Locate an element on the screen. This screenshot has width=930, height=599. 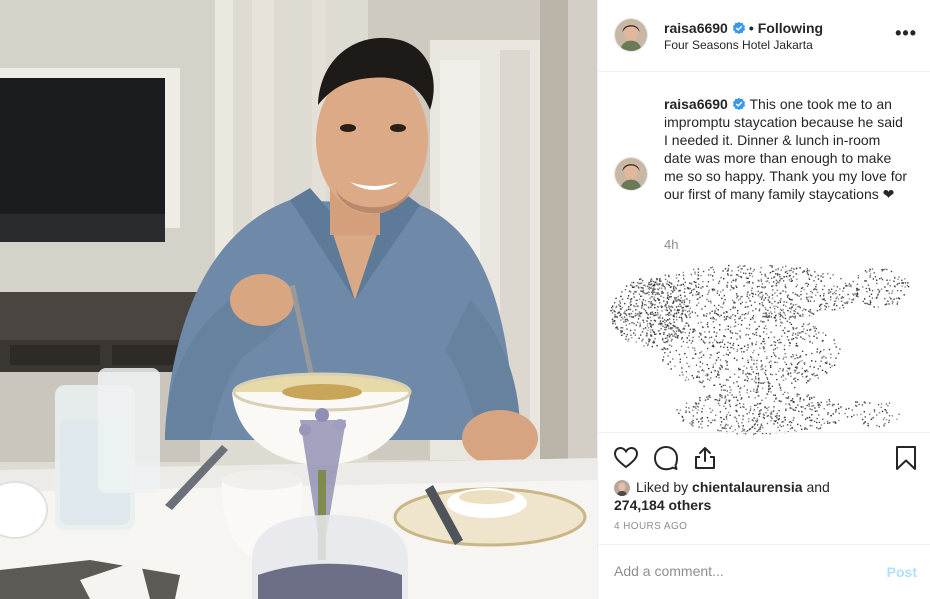
header-username-line: raisa6690 • Following is located at coordinates (743, 28).